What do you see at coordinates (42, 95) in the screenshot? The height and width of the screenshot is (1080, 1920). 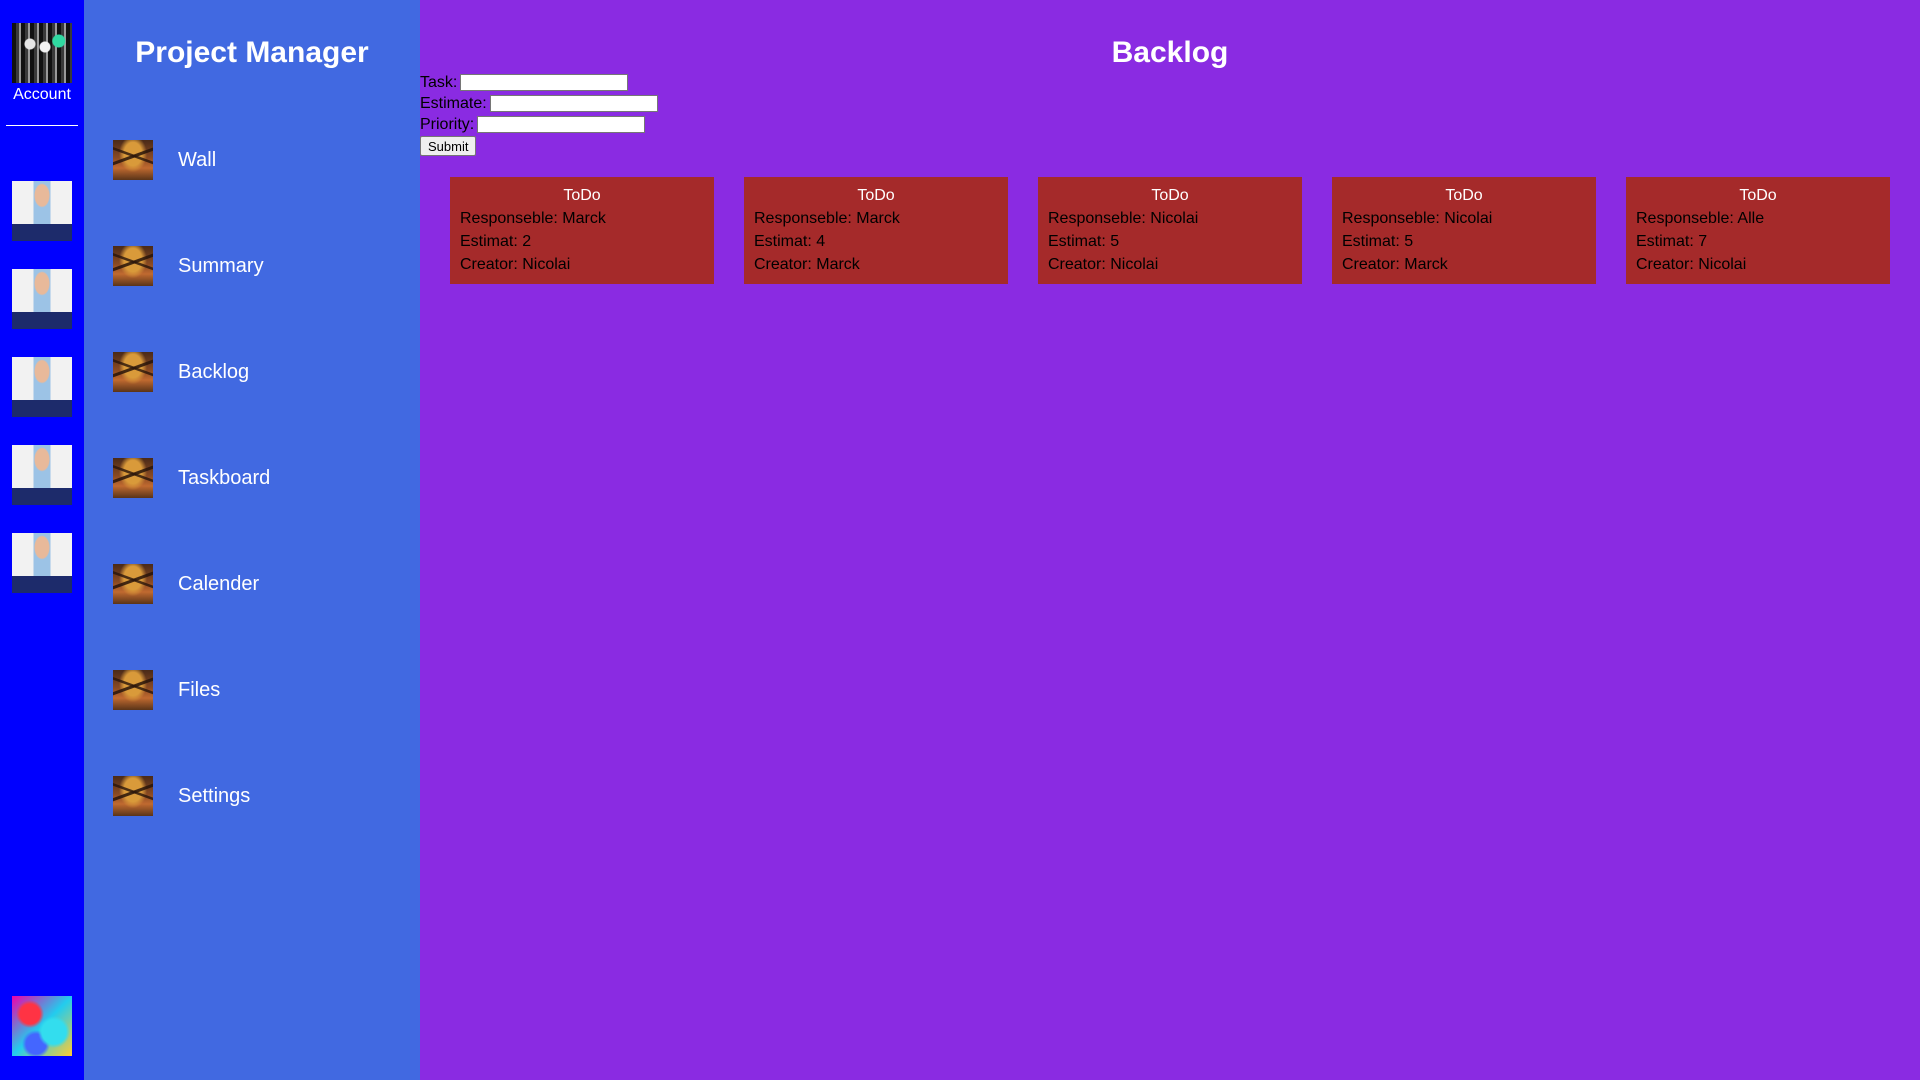 I see `account-label: Account` at bounding box center [42, 95].